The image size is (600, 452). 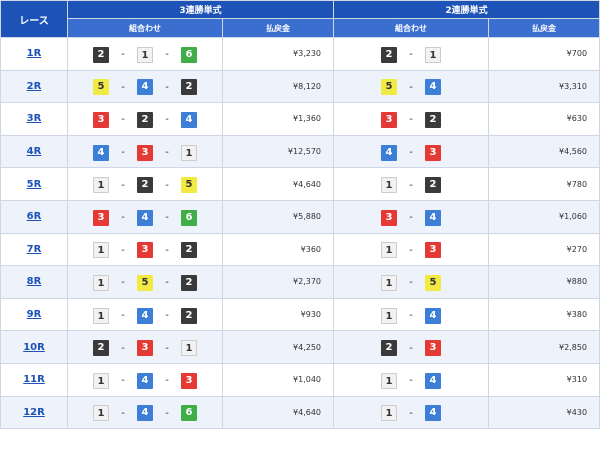 I want to click on trifecta-combination-cell: 2-1-6, so click(x=145, y=54).